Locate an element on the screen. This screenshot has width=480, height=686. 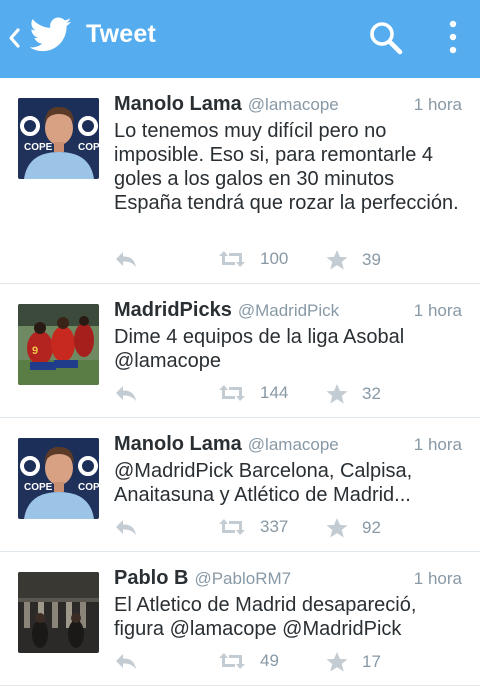
retweet-count: 337 is located at coordinates (274, 526).